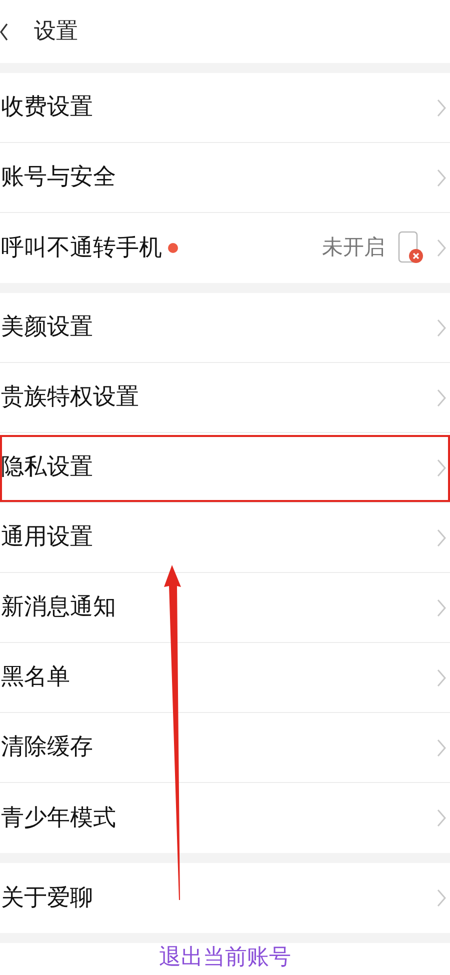  I want to click on settings-row: 账号与安全, so click(225, 178).